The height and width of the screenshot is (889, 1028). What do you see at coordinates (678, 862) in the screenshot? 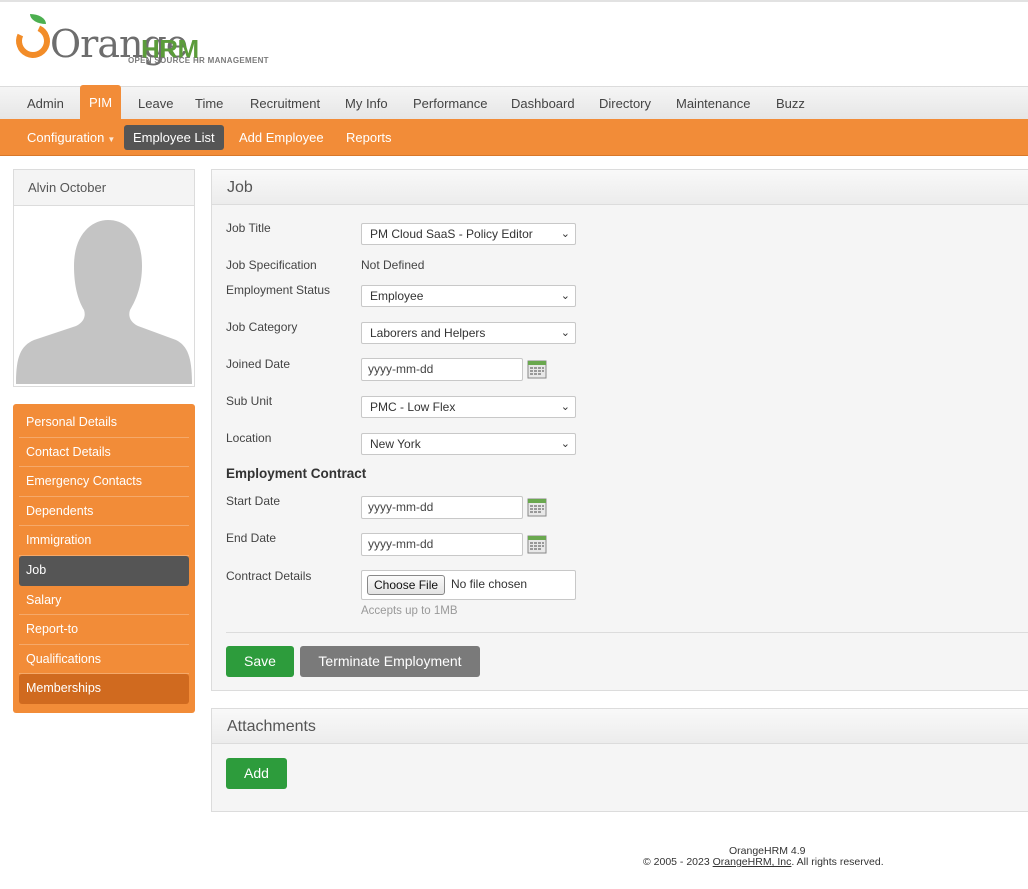
I see `footer-copyright-prefix: © 2005 - 2023` at bounding box center [678, 862].